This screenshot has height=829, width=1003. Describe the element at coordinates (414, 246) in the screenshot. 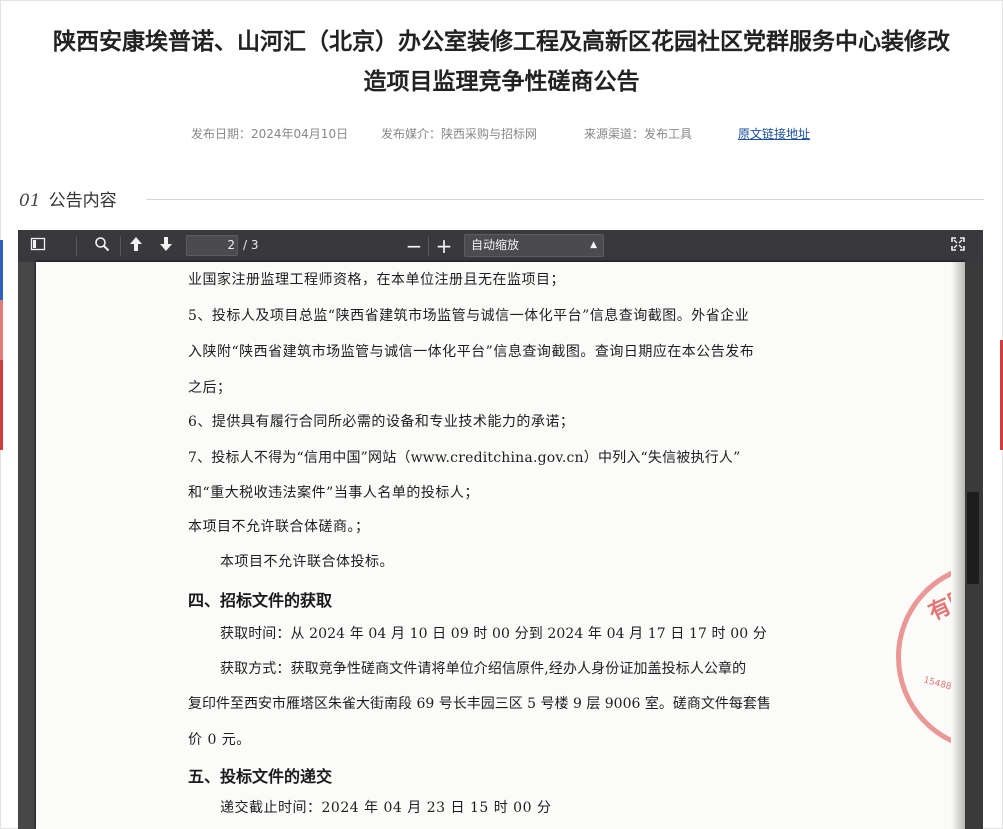

I see `minus-icon: −` at that location.